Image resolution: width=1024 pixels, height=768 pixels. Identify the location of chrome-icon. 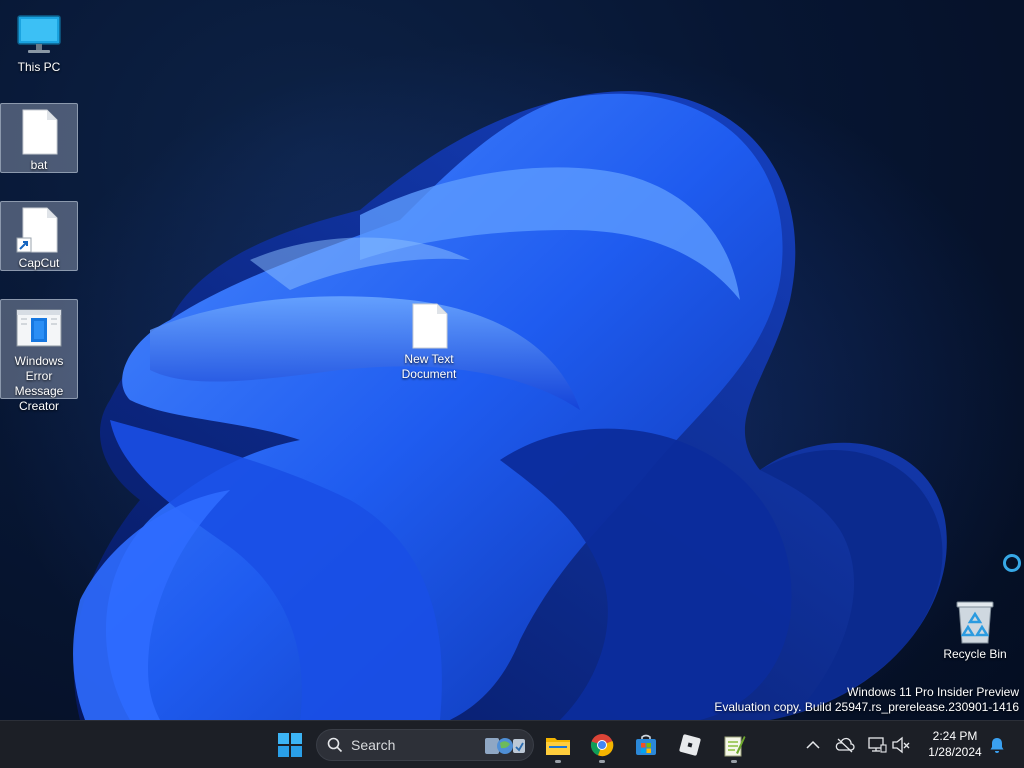
(602, 745).